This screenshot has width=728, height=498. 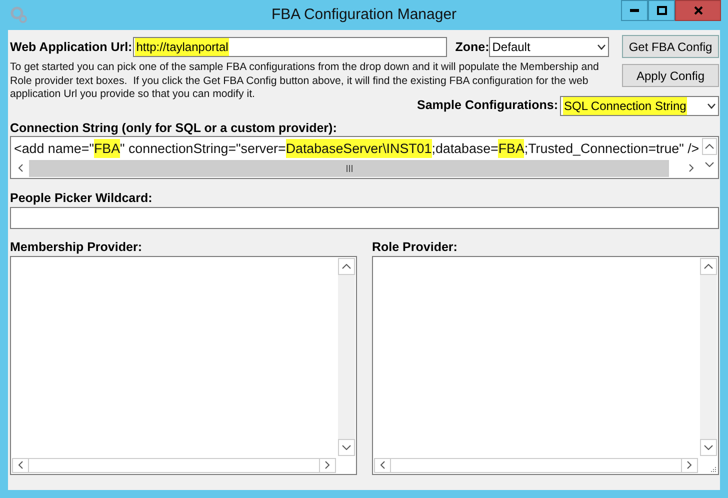 What do you see at coordinates (713, 468) in the screenshot?
I see `resize-grip-icon` at bounding box center [713, 468].